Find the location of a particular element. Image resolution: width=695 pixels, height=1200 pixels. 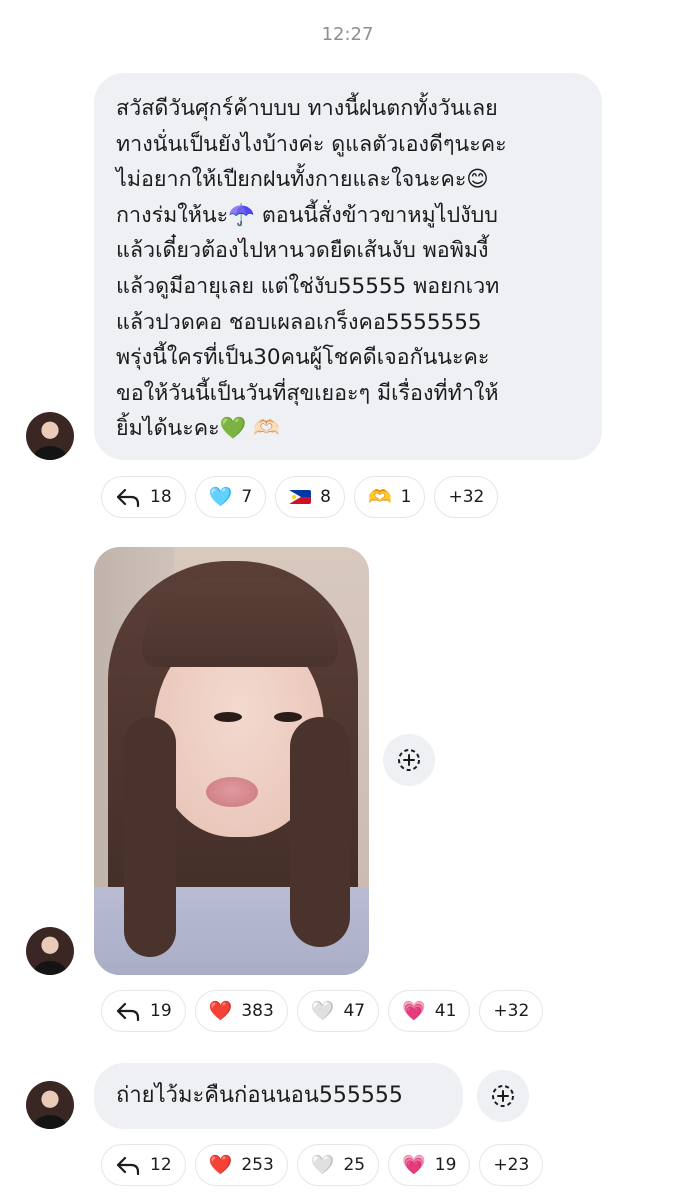

reaction-chip: 💗 41 is located at coordinates (429, 1011).